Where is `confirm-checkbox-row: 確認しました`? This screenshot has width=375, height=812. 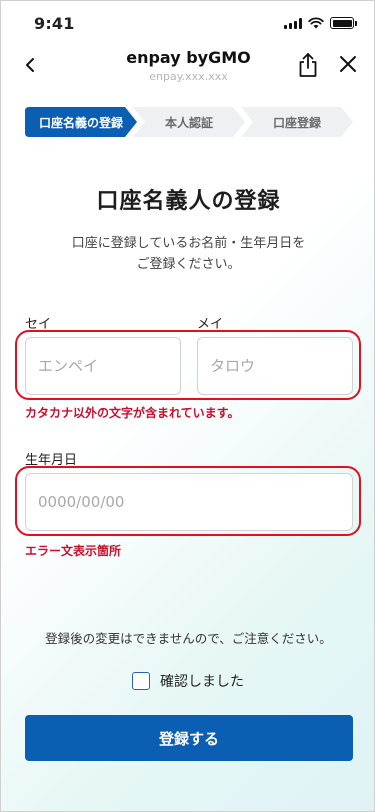
confirm-checkbox-row: 確認しました is located at coordinates (188, 681).